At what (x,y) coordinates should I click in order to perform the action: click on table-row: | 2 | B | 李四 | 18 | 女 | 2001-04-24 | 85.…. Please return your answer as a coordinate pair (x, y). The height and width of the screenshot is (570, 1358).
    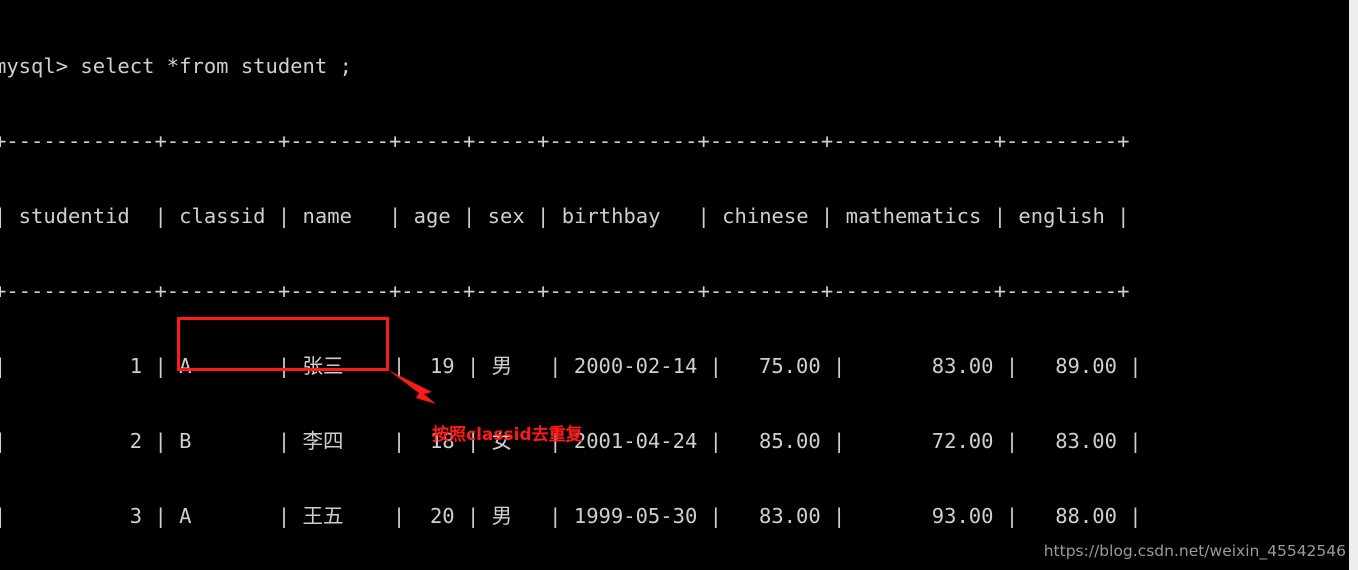
    Looking at the image, I should click on (571, 441).